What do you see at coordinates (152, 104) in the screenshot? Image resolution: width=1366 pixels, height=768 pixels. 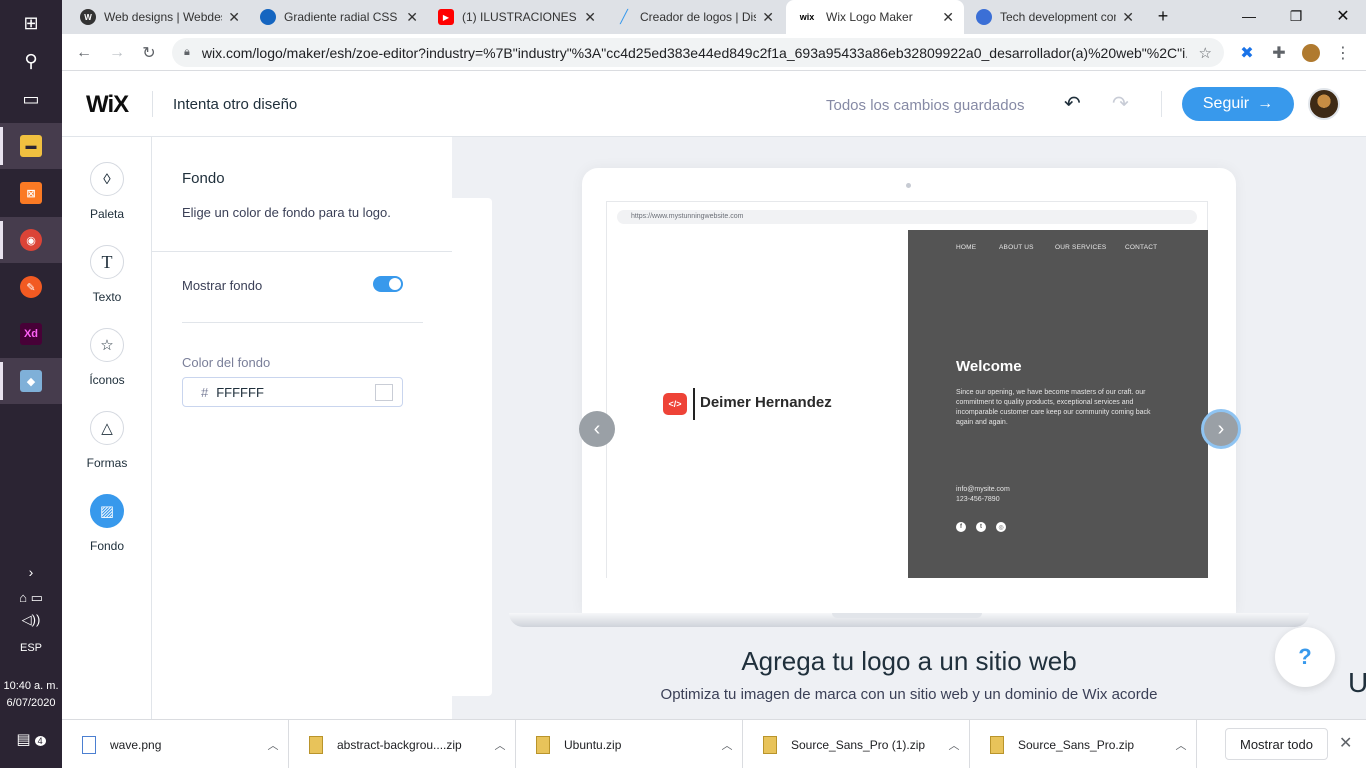 I see `divider` at bounding box center [152, 104].